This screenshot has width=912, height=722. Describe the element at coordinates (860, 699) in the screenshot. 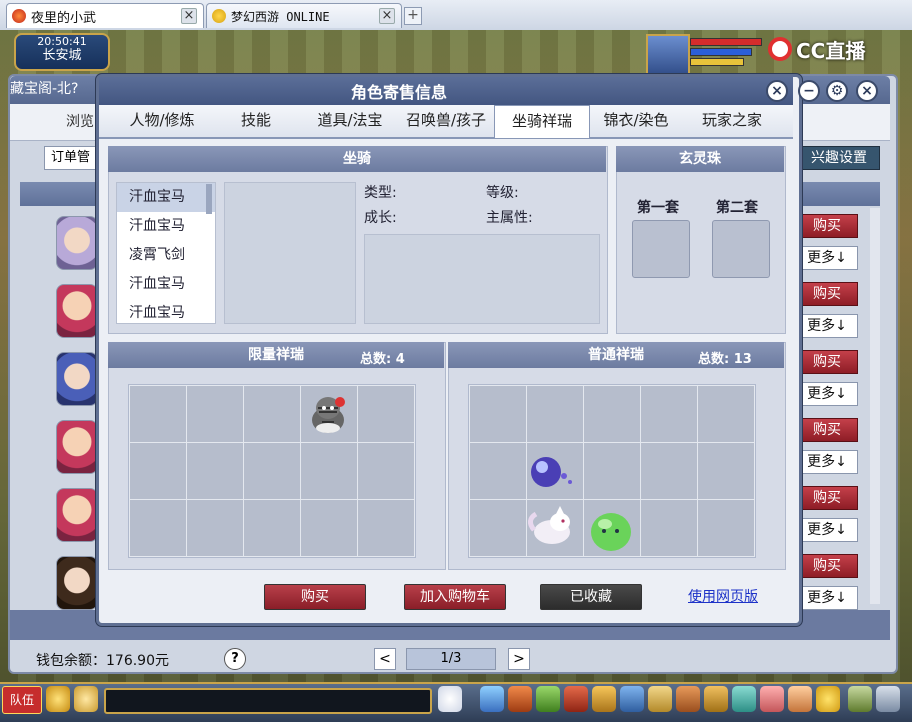

I see `system-icon` at that location.